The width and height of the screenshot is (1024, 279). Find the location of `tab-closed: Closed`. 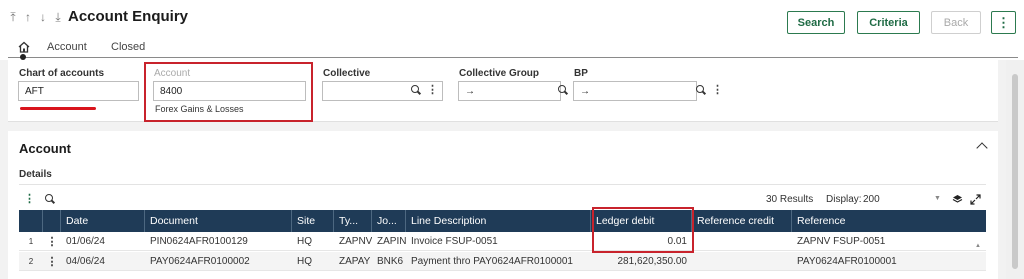

tab-closed: Closed is located at coordinates (128, 47).